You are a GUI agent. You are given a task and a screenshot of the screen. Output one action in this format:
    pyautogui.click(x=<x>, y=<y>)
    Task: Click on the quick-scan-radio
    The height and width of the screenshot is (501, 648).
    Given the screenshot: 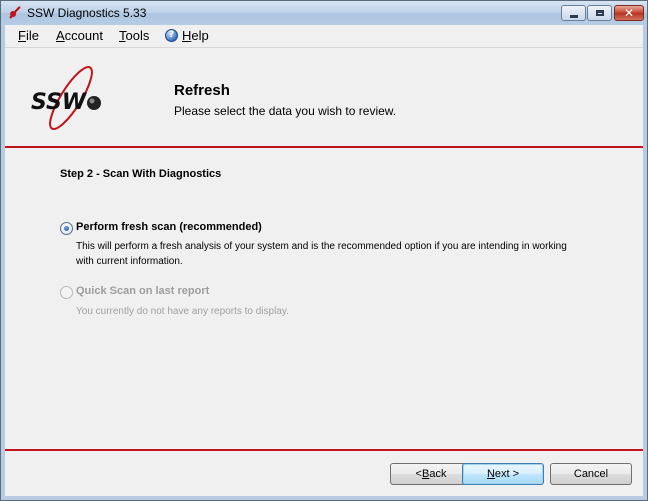 What is the action you would take?
    pyautogui.click(x=66, y=292)
    